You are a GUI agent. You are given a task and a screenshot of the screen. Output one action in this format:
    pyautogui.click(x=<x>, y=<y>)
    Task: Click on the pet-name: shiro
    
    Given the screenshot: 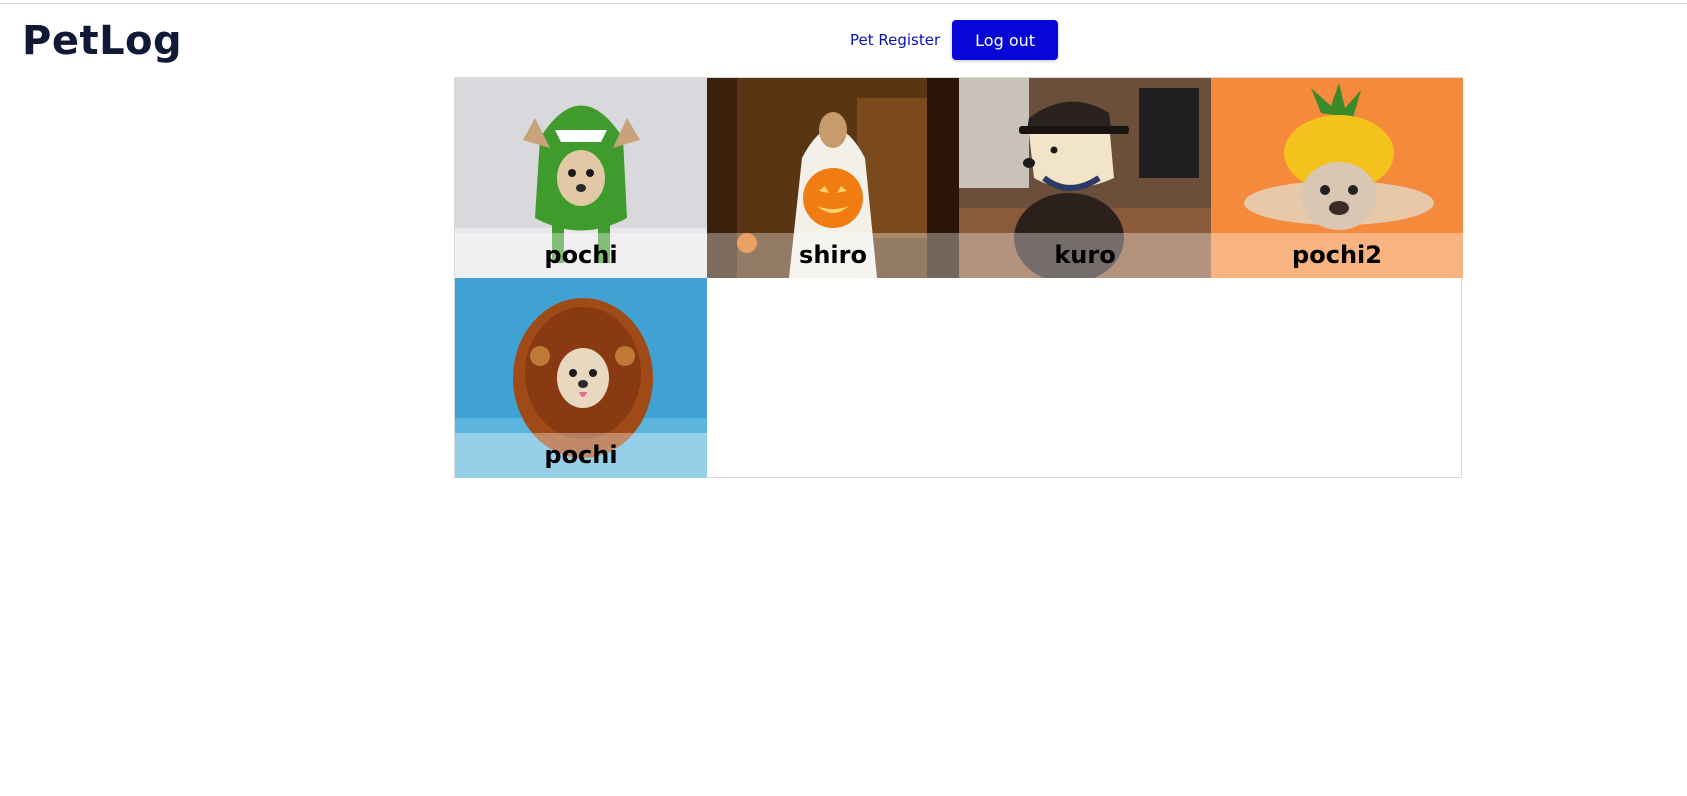 What is the action you would take?
    pyautogui.click(x=833, y=255)
    